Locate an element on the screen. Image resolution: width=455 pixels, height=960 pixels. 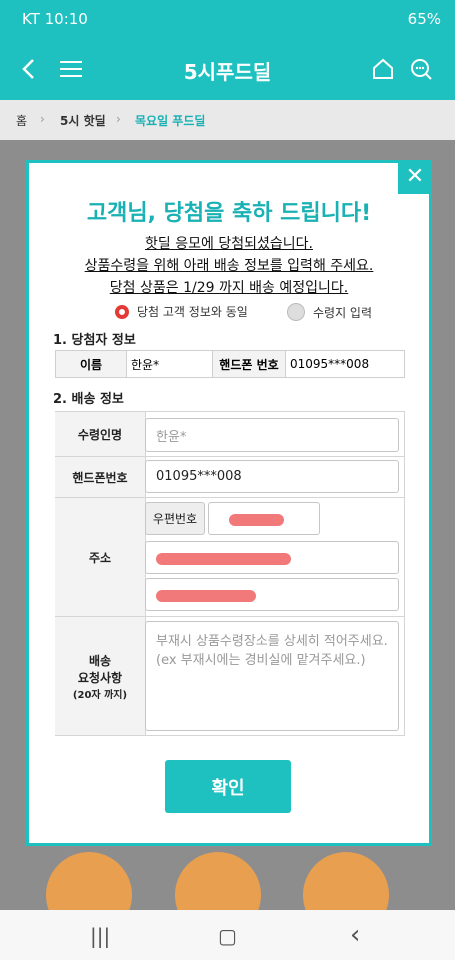
delivery-request-label-line: 요청사항 is located at coordinates (100, 677).